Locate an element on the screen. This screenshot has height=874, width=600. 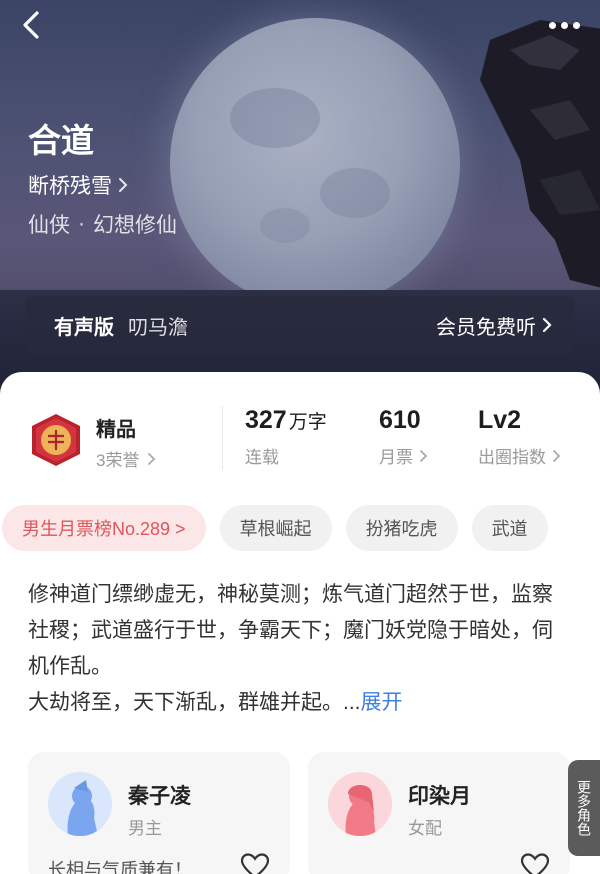
character-desc: 长相与气质兼有！ is located at coordinates (120, 867).